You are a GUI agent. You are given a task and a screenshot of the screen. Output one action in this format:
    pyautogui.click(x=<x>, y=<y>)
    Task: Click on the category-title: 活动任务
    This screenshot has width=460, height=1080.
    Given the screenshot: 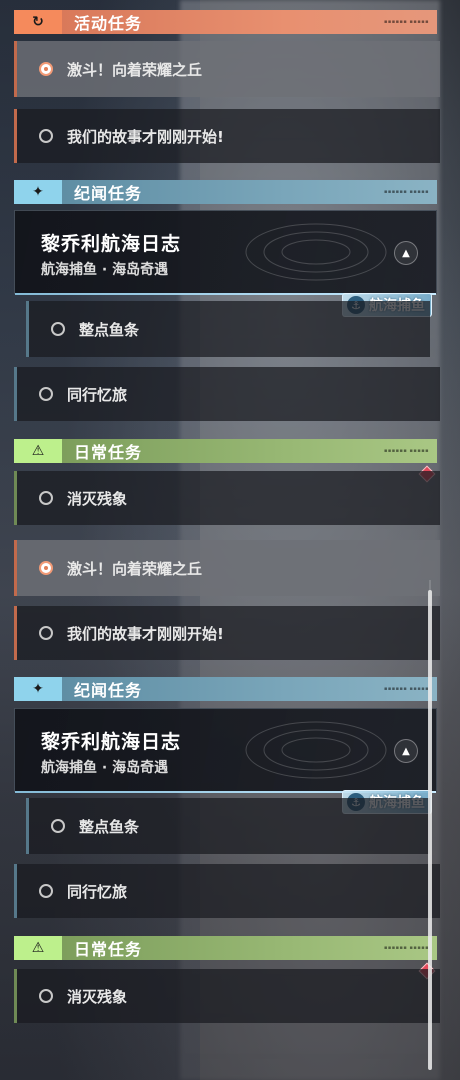 What is the action you would take?
    pyautogui.click(x=108, y=23)
    